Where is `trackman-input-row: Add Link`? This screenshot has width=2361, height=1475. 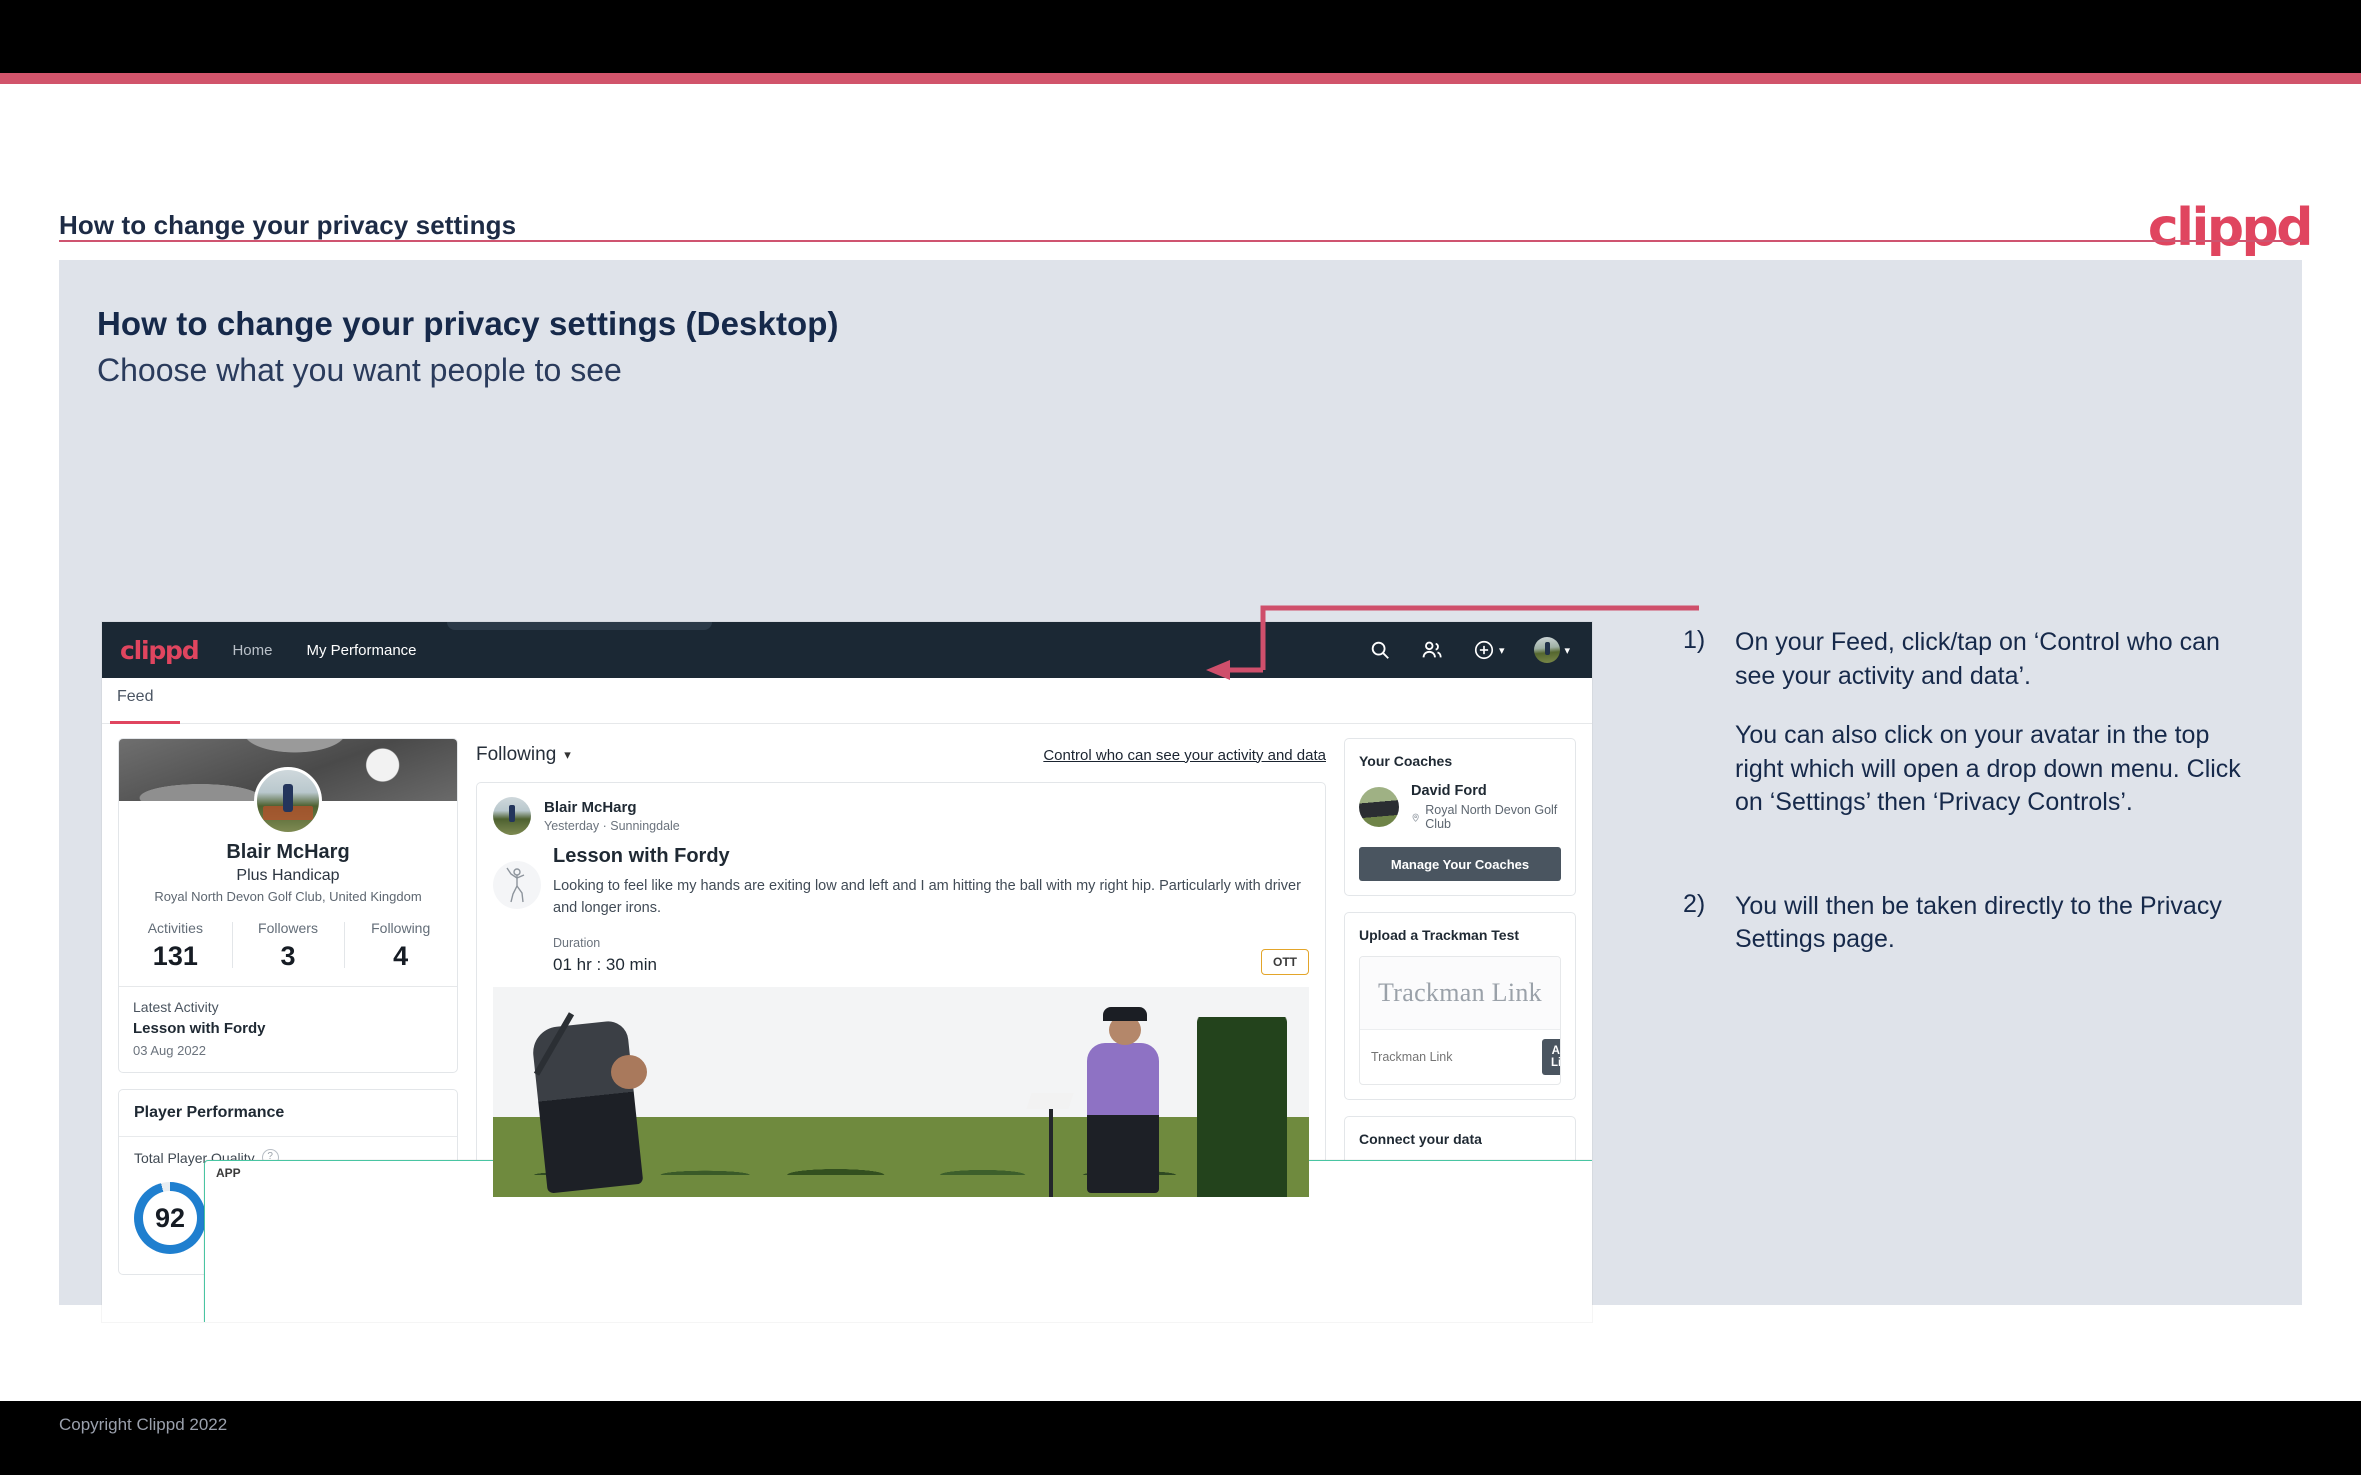
trackman-input-row: Add Link is located at coordinates (1460, 1056).